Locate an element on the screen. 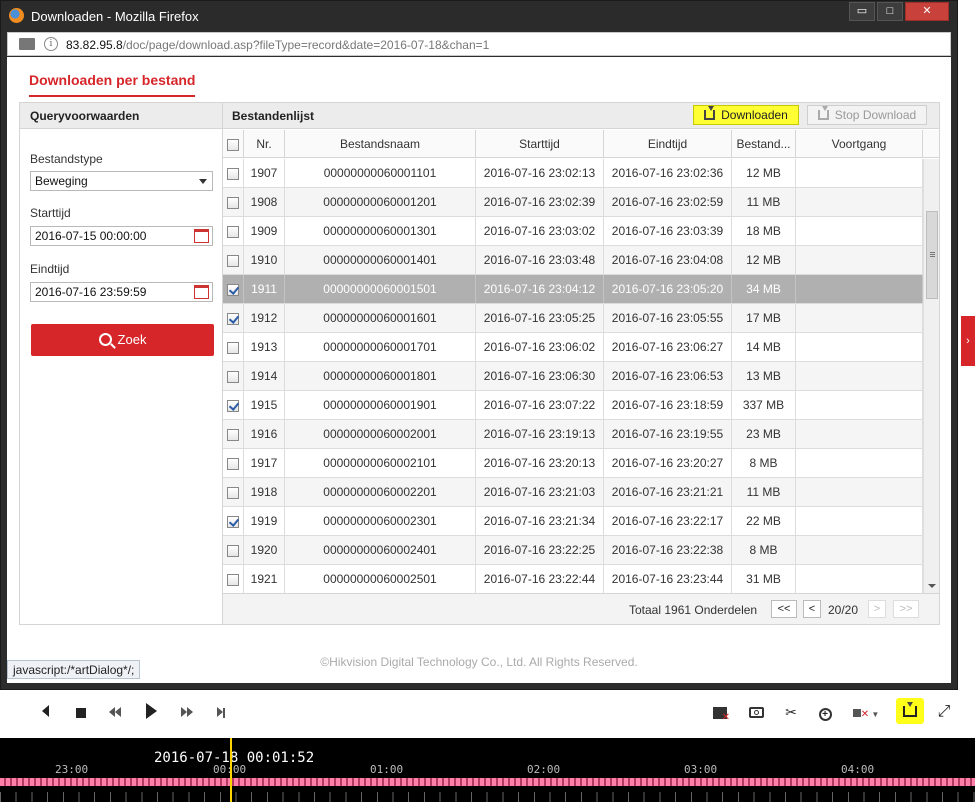  play-icon is located at coordinates (151, 712).